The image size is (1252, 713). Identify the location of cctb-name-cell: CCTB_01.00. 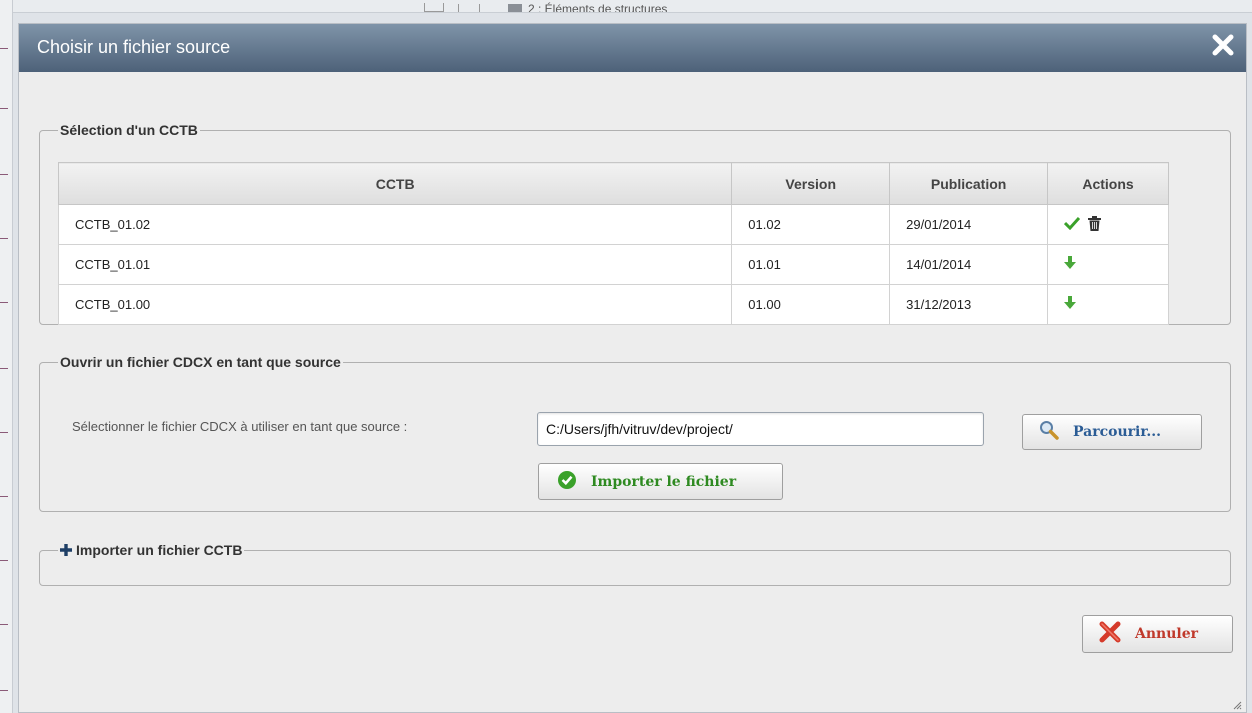
(395, 304).